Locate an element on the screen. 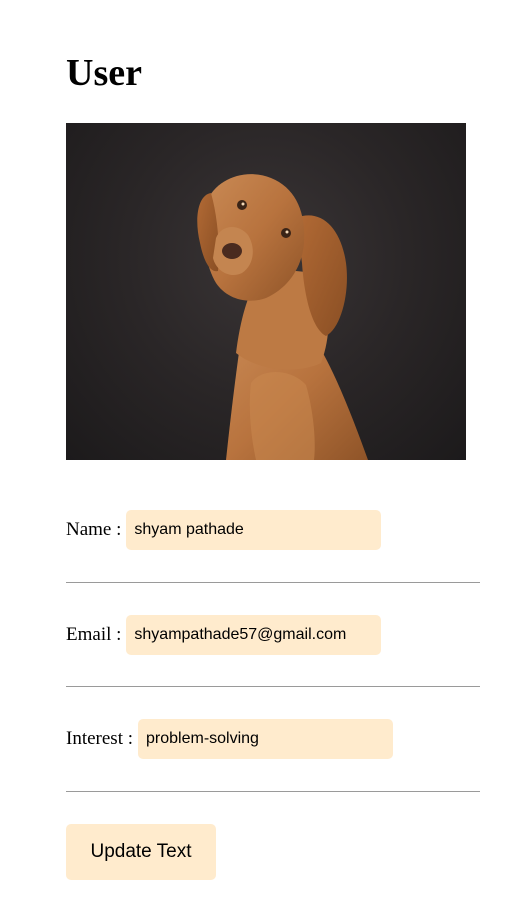  email-label: Email : is located at coordinates (94, 634).